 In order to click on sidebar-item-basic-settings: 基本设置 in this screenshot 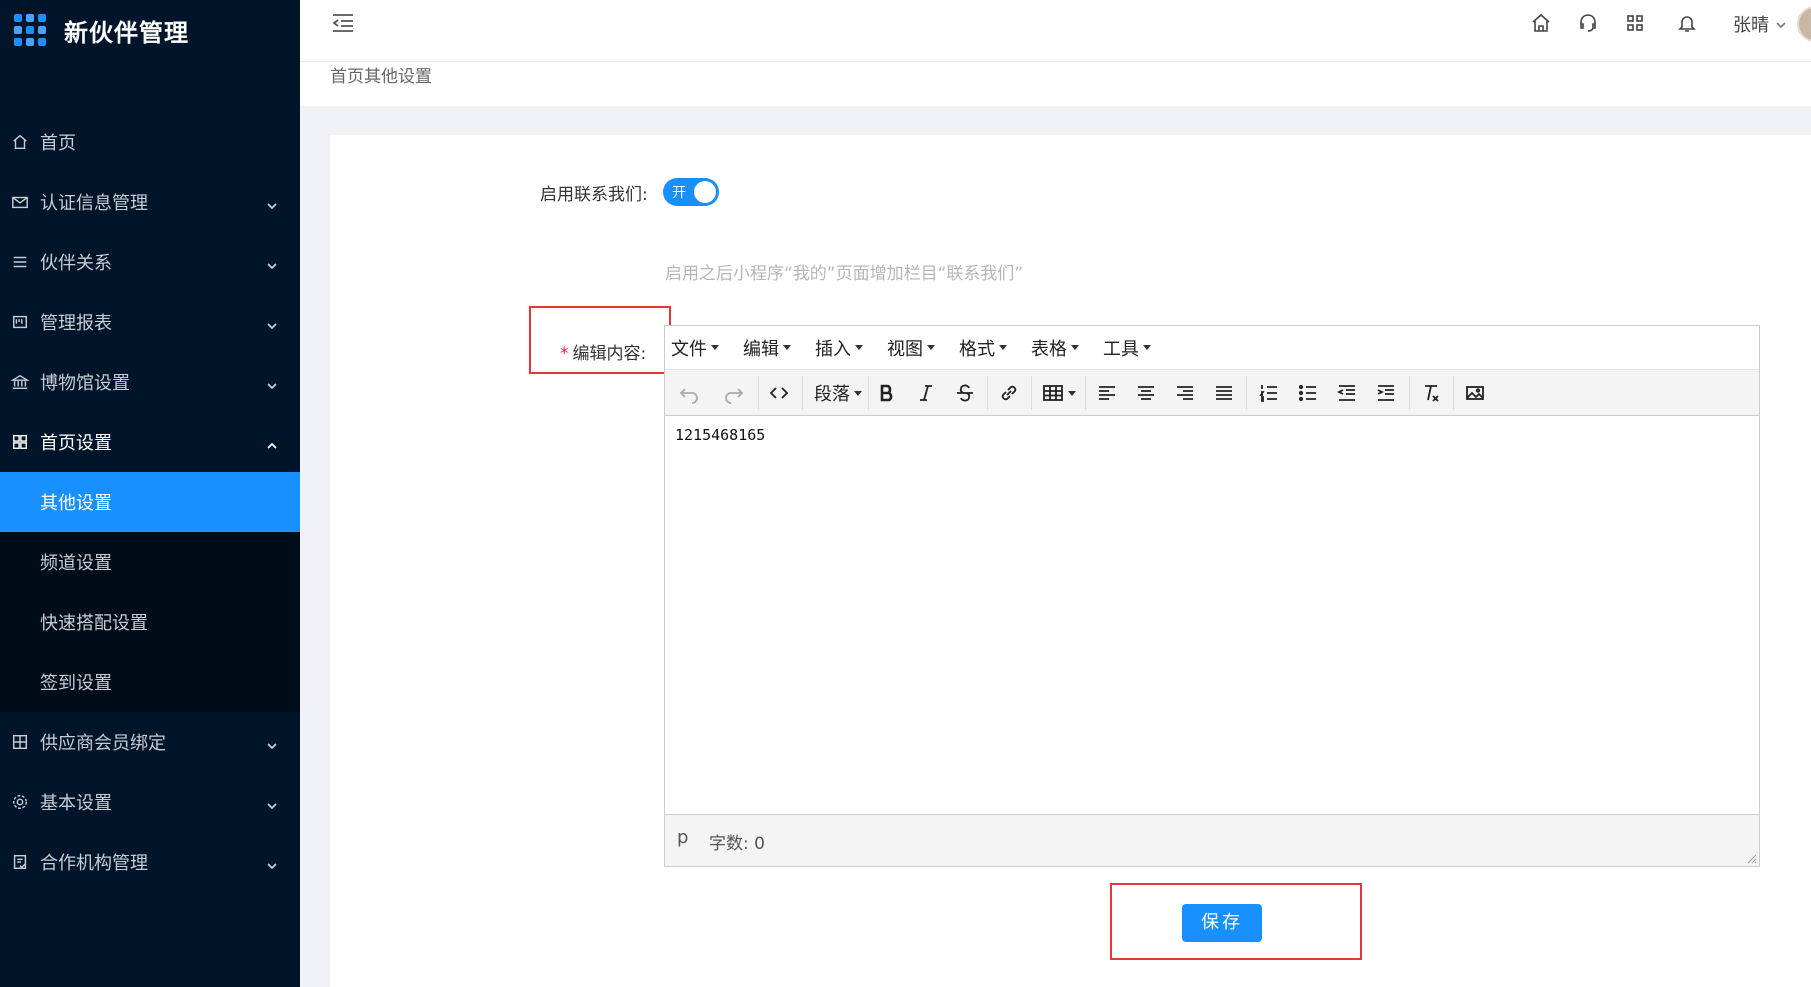, I will do `click(150, 802)`.